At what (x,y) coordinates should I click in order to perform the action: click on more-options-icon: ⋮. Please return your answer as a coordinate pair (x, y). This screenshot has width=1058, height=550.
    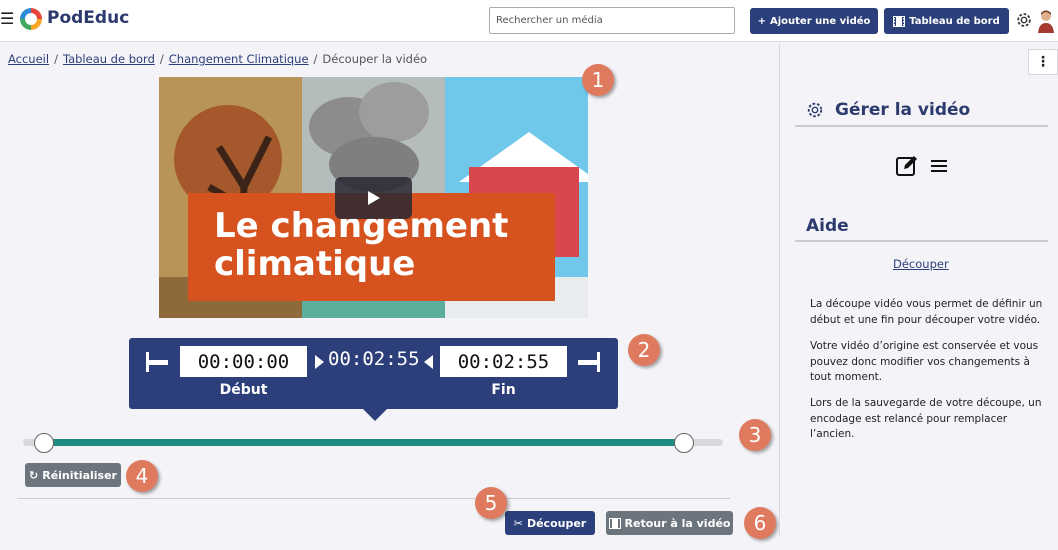
    Looking at the image, I should click on (1043, 62).